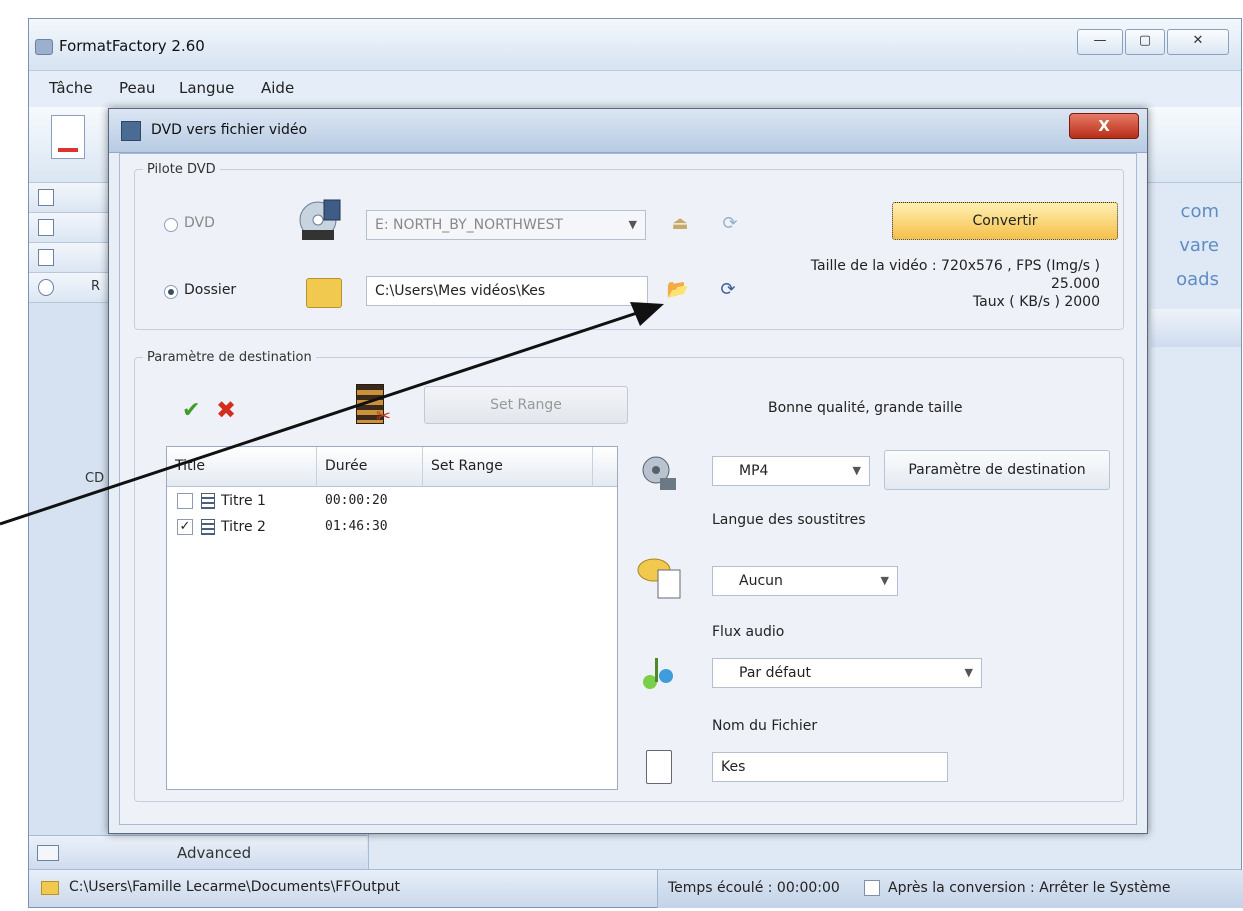  What do you see at coordinates (830, 767) in the screenshot?
I see `file-name-input: Kes` at bounding box center [830, 767].